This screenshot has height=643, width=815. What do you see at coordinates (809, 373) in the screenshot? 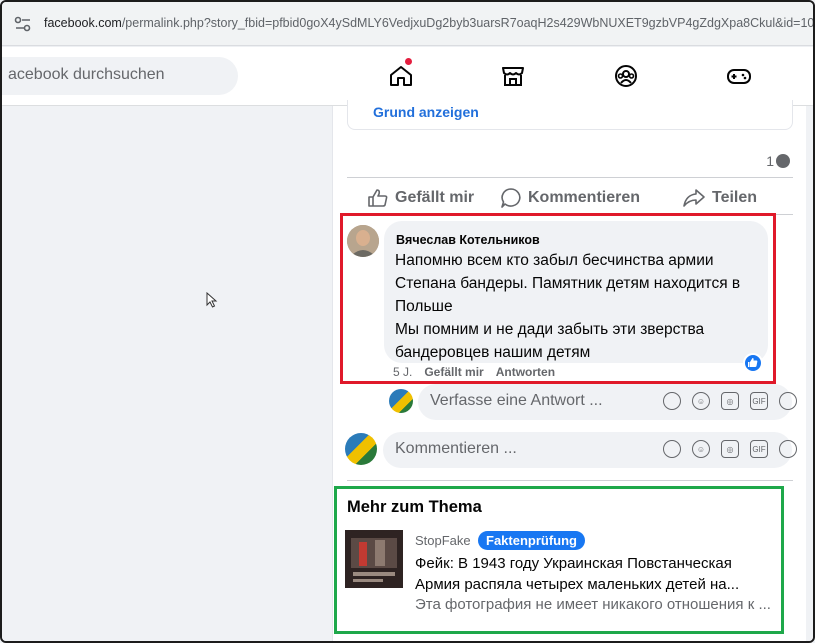
I see `right-gutter` at bounding box center [809, 373].